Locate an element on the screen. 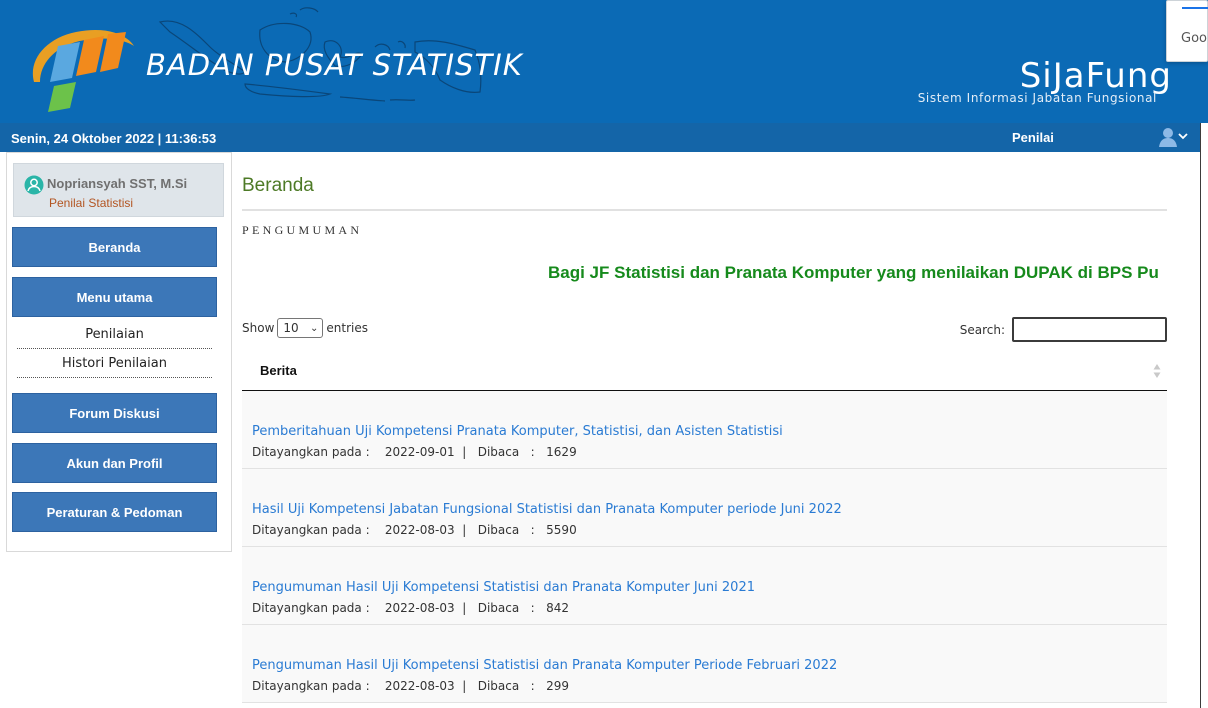 Image resolution: width=1208 pixels, height=708 pixels. announcement-label: PENGUMUMAN is located at coordinates (302, 230).